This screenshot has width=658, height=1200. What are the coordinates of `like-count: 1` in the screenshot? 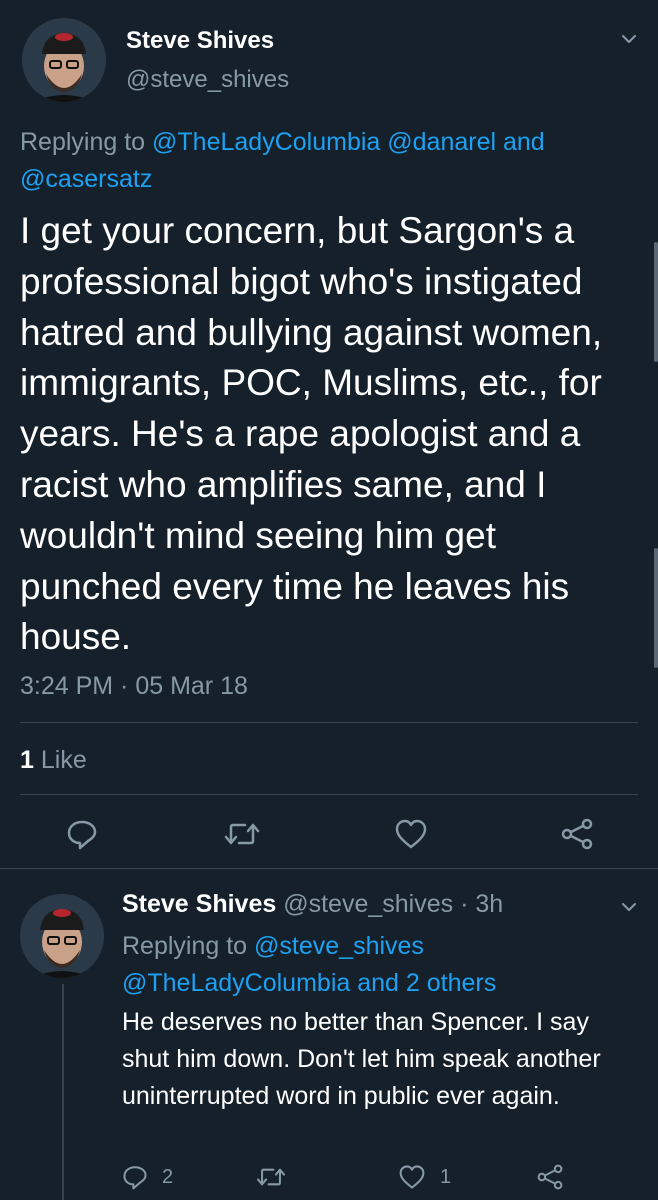 It's located at (446, 1176).